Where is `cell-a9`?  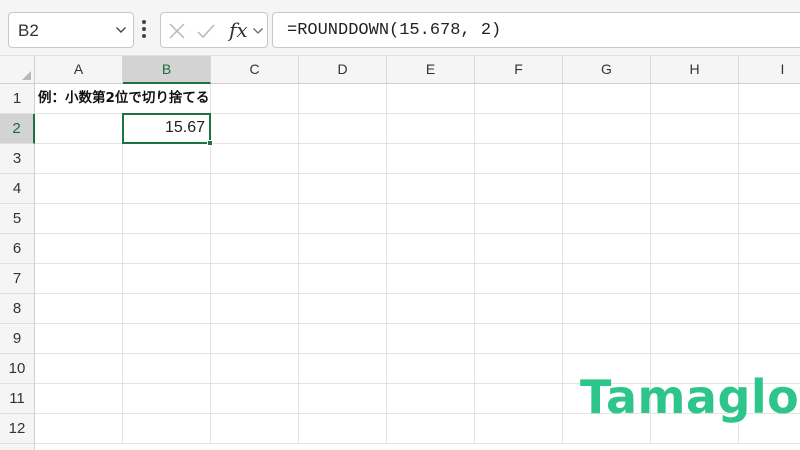
cell-a9 is located at coordinates (79, 339).